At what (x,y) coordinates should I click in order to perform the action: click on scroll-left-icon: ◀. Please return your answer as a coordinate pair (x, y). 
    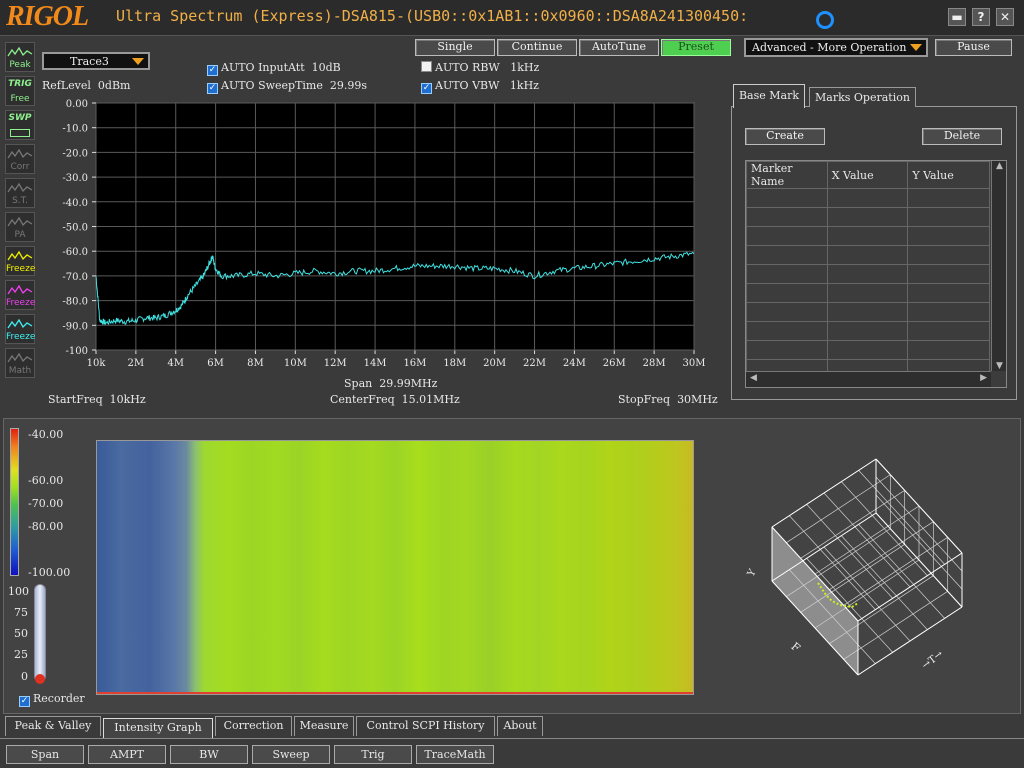
    Looking at the image, I should click on (753, 378).